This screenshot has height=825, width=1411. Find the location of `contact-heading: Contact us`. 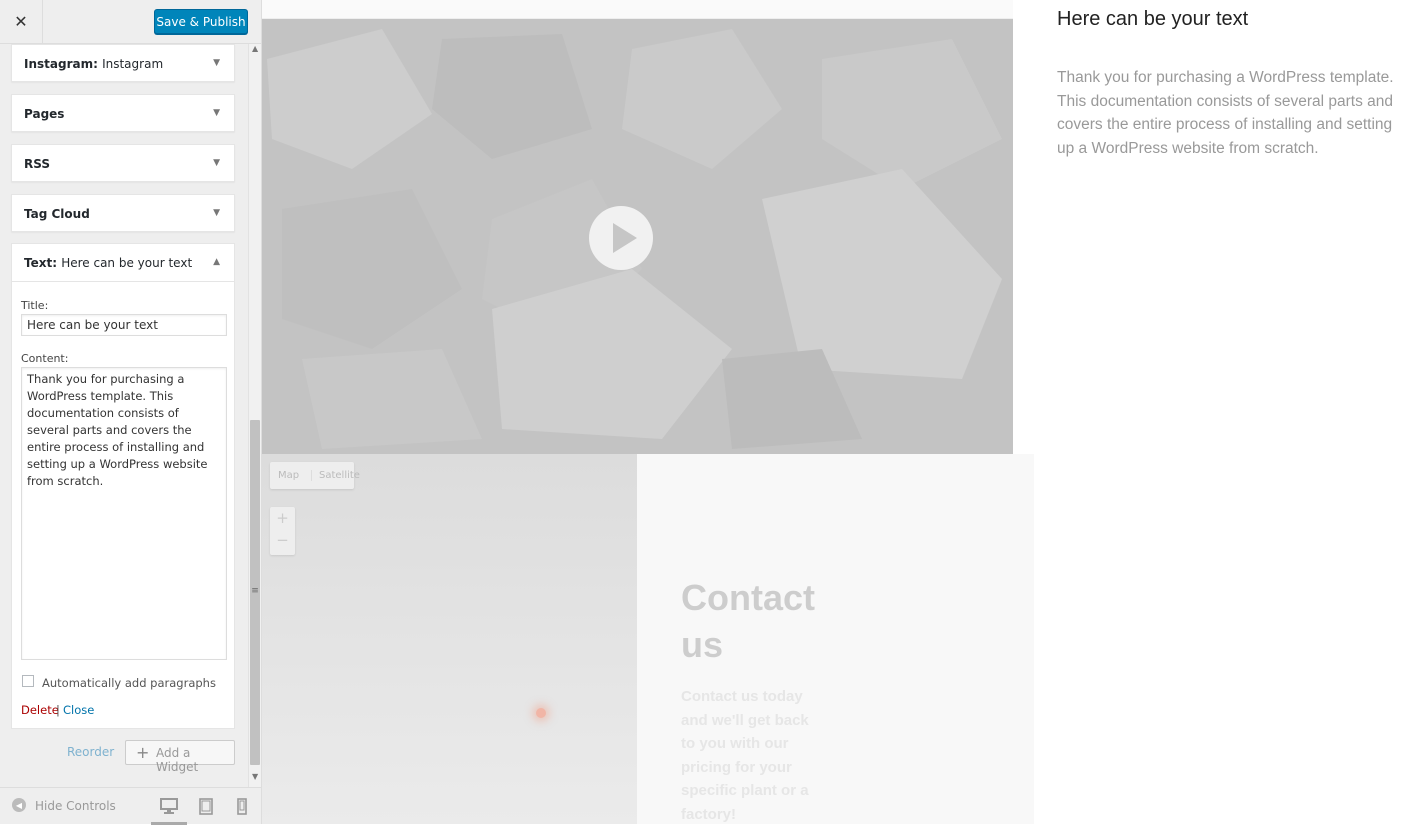

contact-heading: Contact us is located at coordinates (748, 621).